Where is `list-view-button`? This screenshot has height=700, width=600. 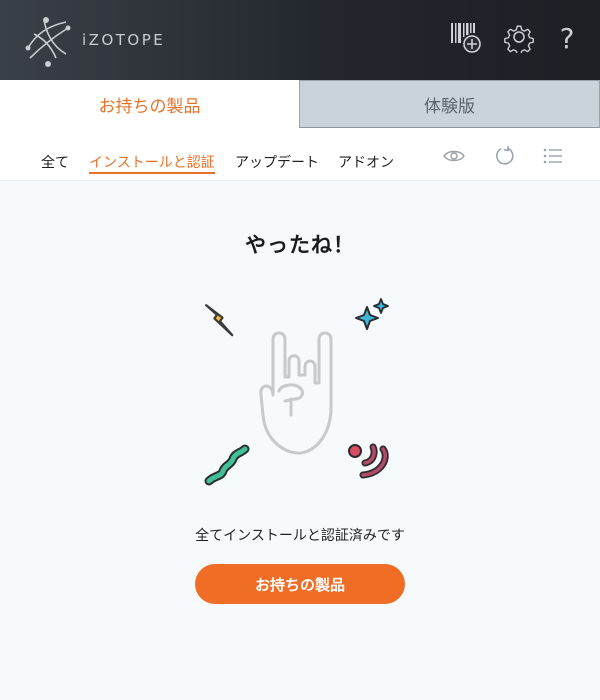
list-view-button is located at coordinates (553, 158).